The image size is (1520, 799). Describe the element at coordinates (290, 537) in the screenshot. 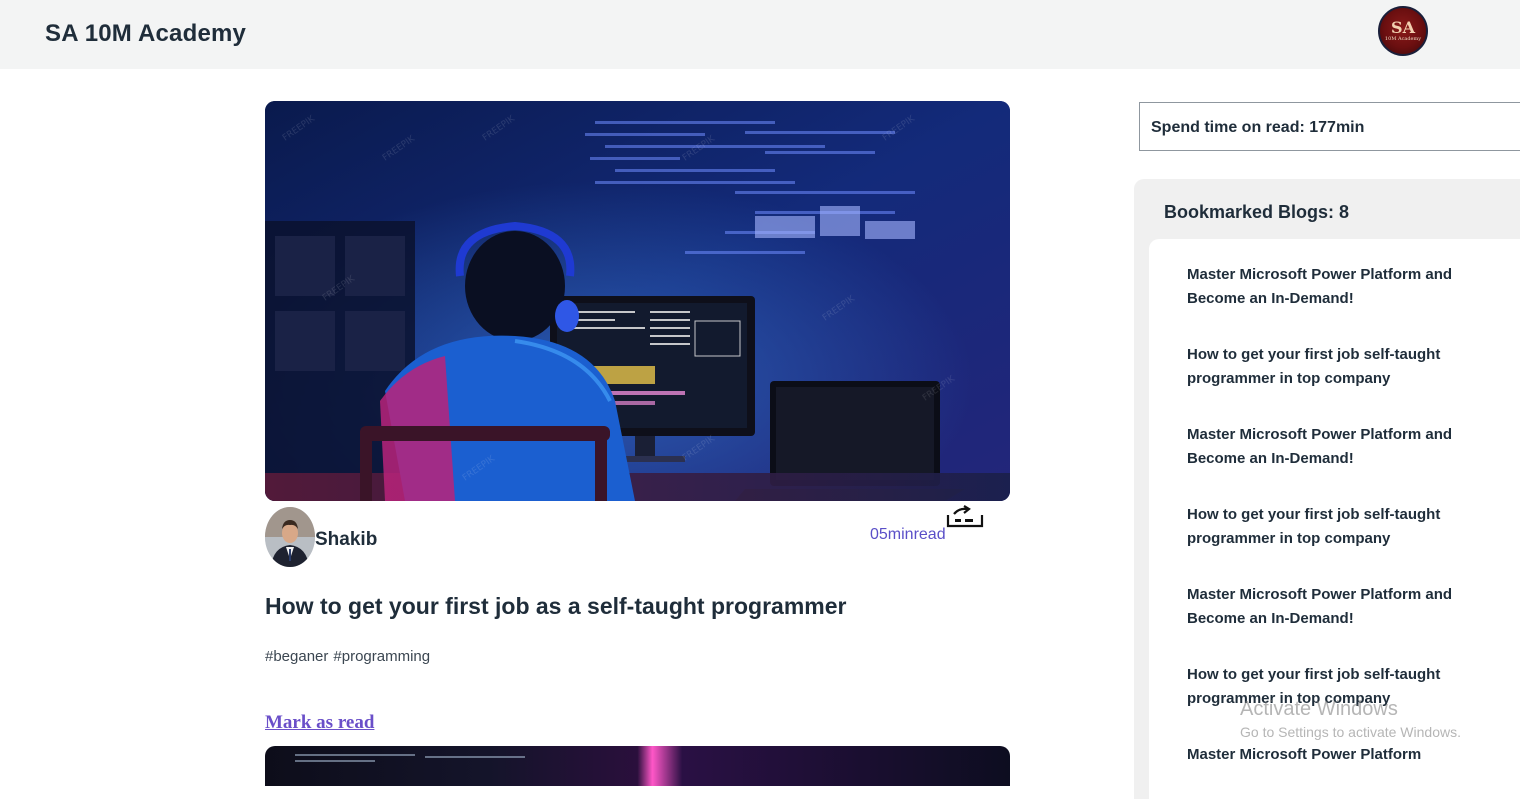

I see `author-avatar` at that location.